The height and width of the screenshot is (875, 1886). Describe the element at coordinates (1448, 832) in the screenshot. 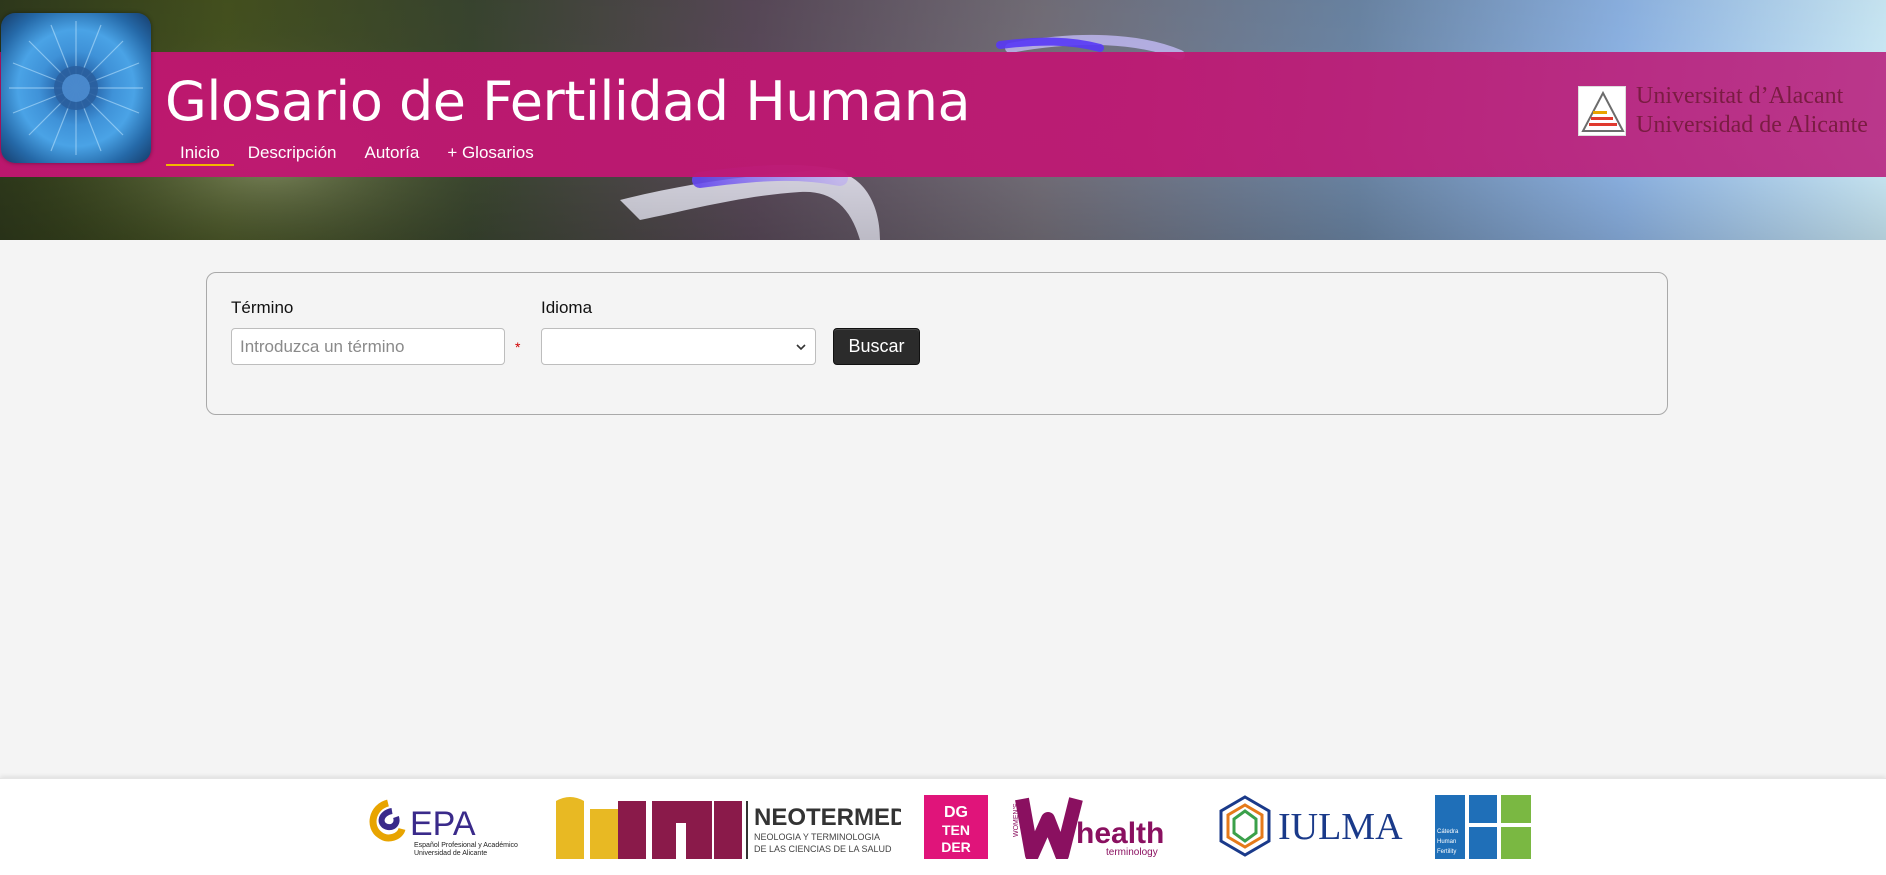

I see `catedra-line-1: Cátedra` at that location.